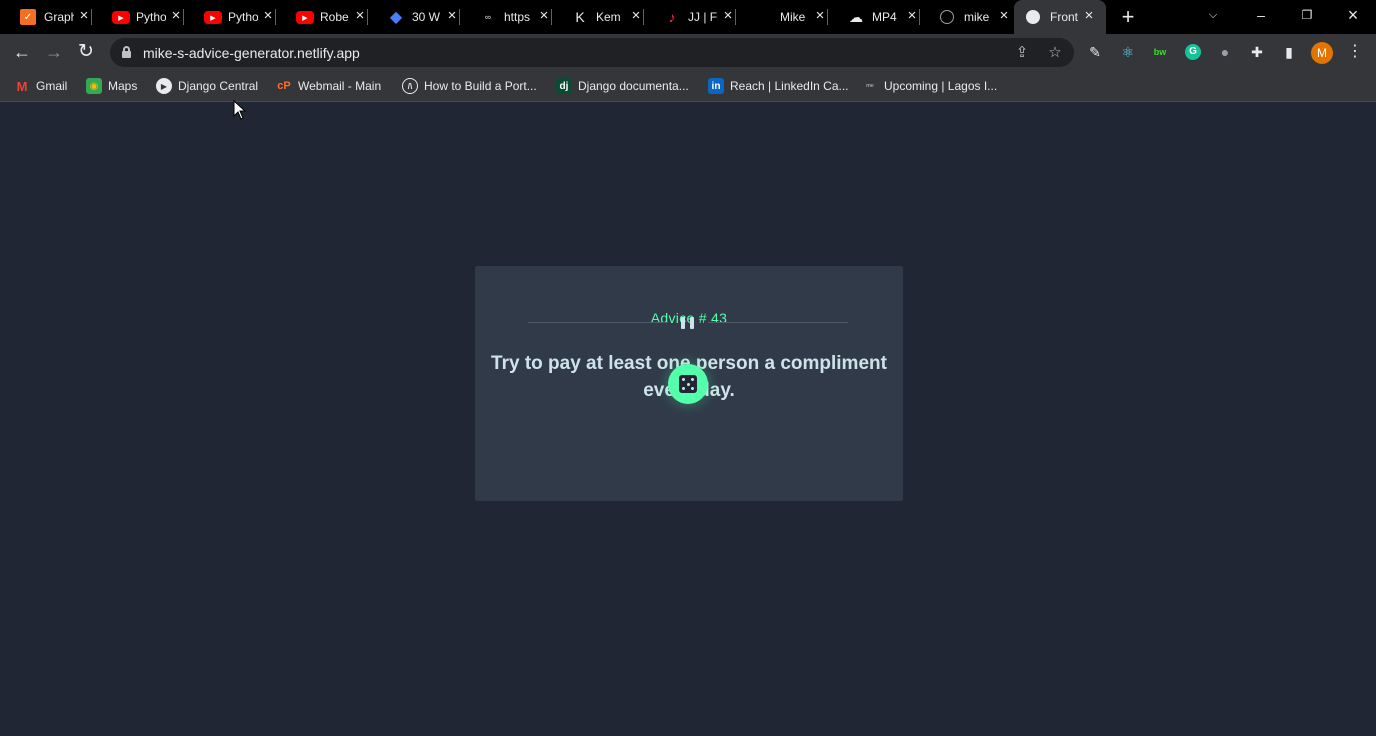 This screenshot has width=1376, height=736. What do you see at coordinates (778, 322) in the screenshot?
I see `divider-line-right` at bounding box center [778, 322].